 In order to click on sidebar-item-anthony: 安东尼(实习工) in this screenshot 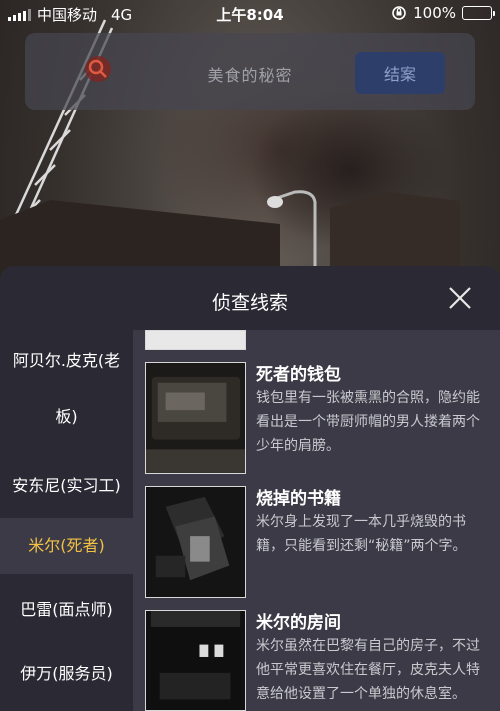, I will do `click(66, 488)`.